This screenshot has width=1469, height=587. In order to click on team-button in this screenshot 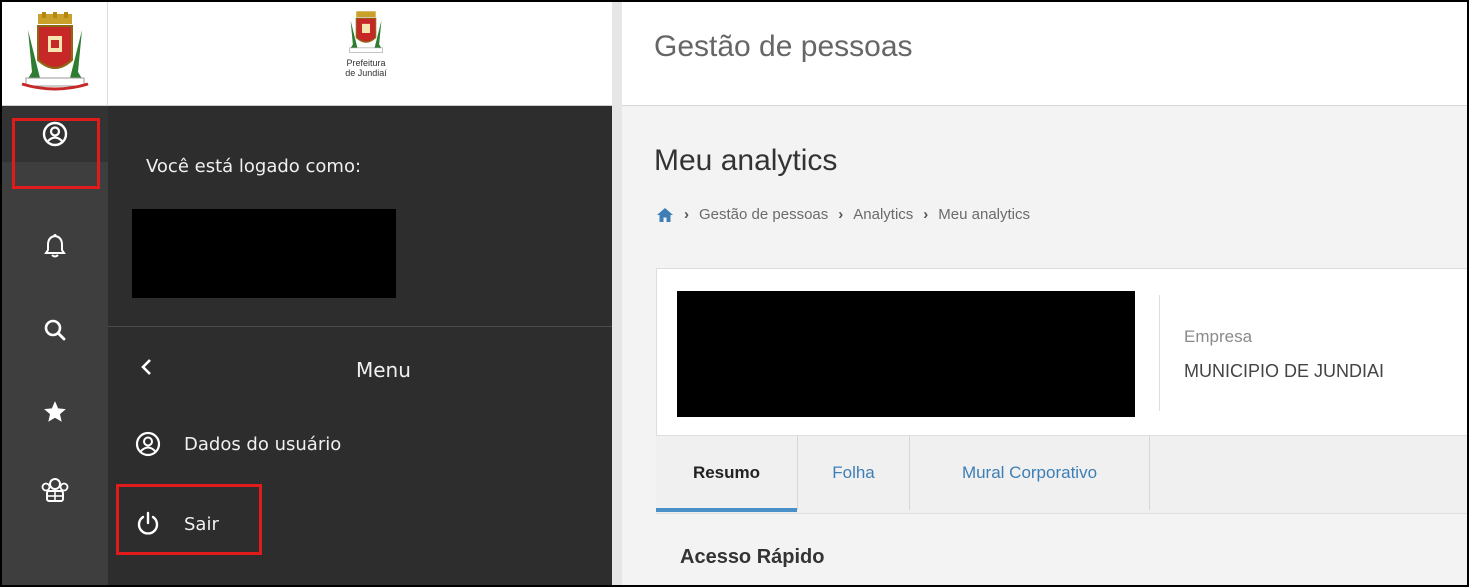, I will do `click(55, 490)`.